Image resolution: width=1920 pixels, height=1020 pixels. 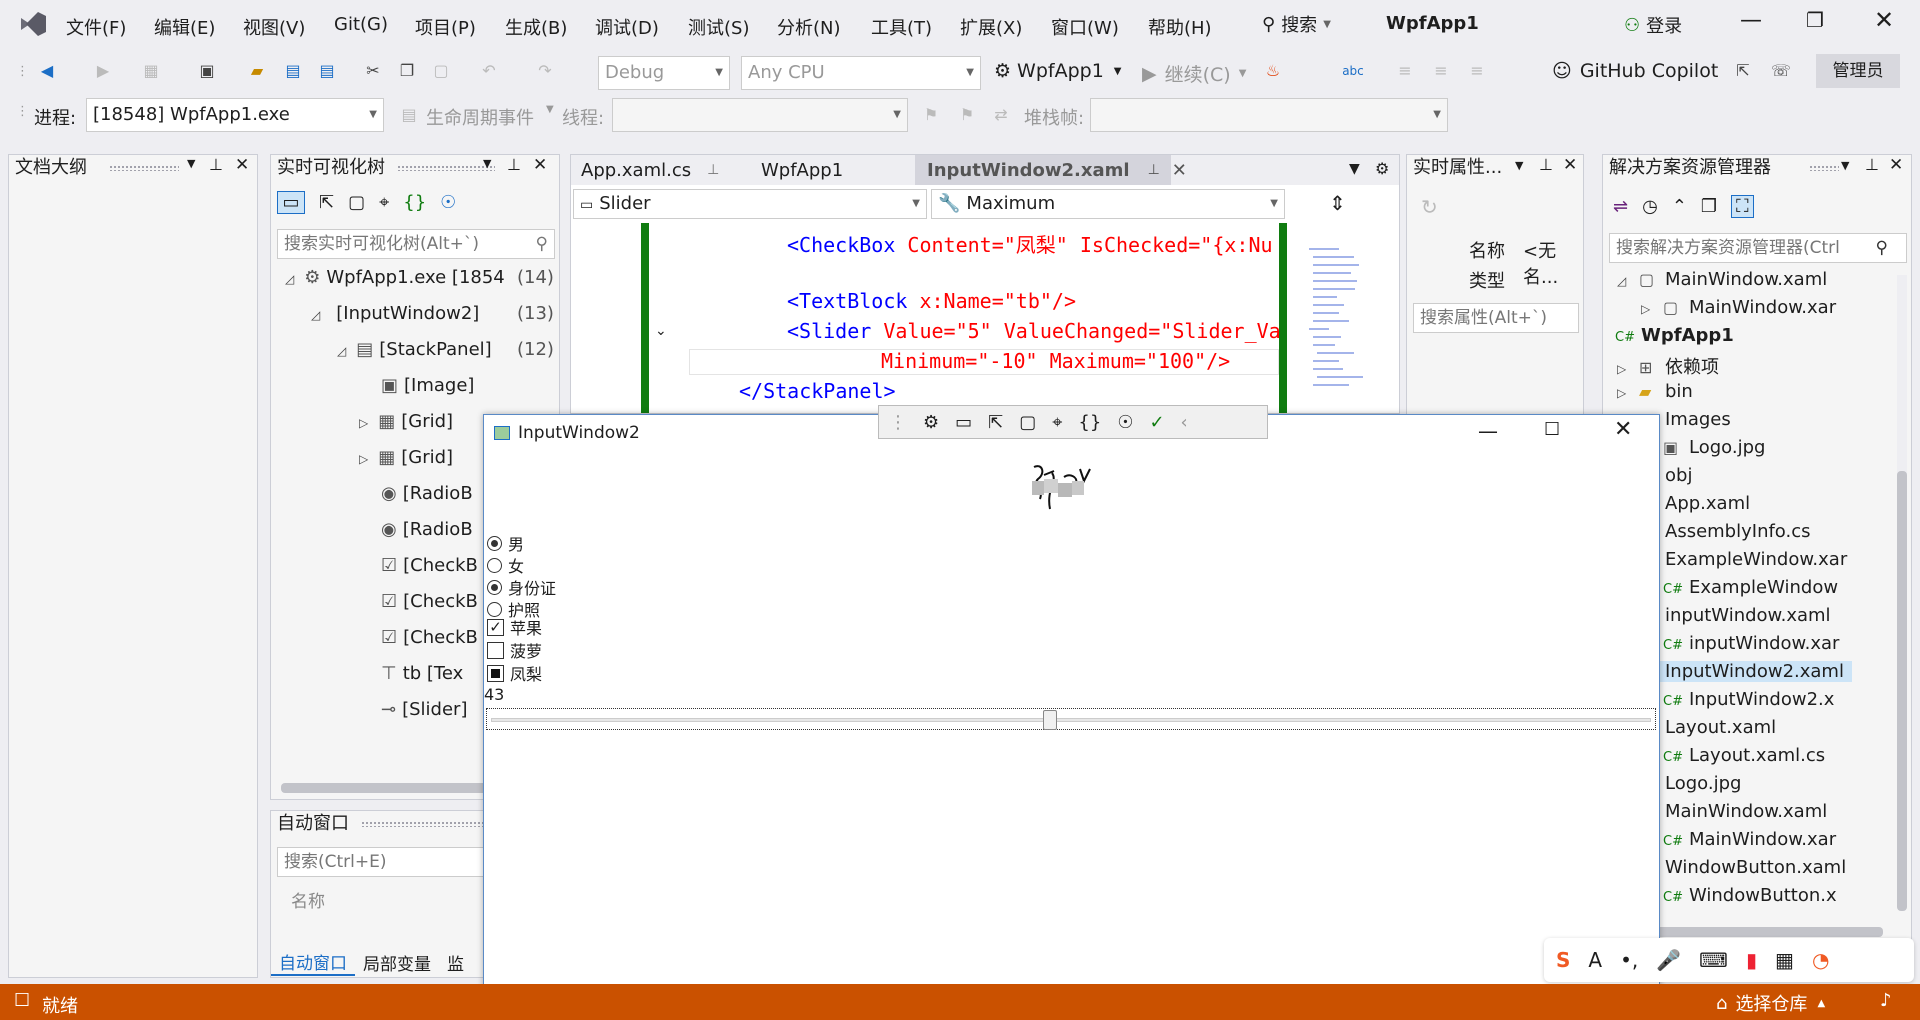 What do you see at coordinates (1337, 203) in the screenshot?
I see `split-icon: ⇕` at bounding box center [1337, 203].